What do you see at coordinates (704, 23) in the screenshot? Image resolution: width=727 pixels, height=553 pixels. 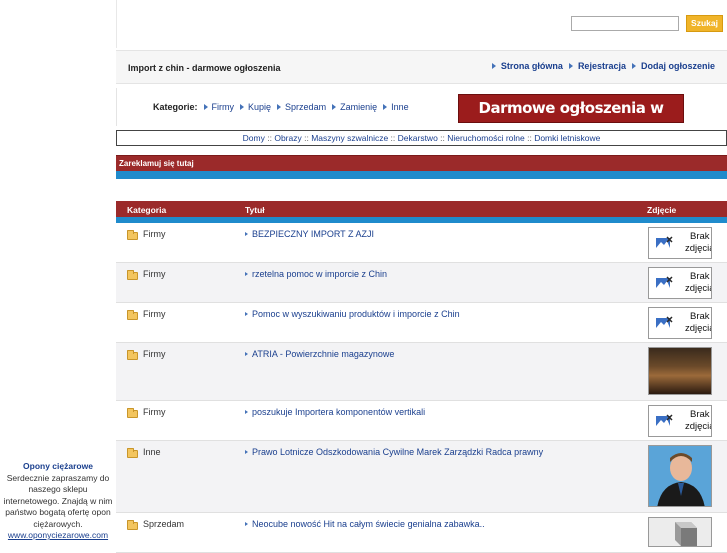 I see `search-button: Szukaj` at bounding box center [704, 23].